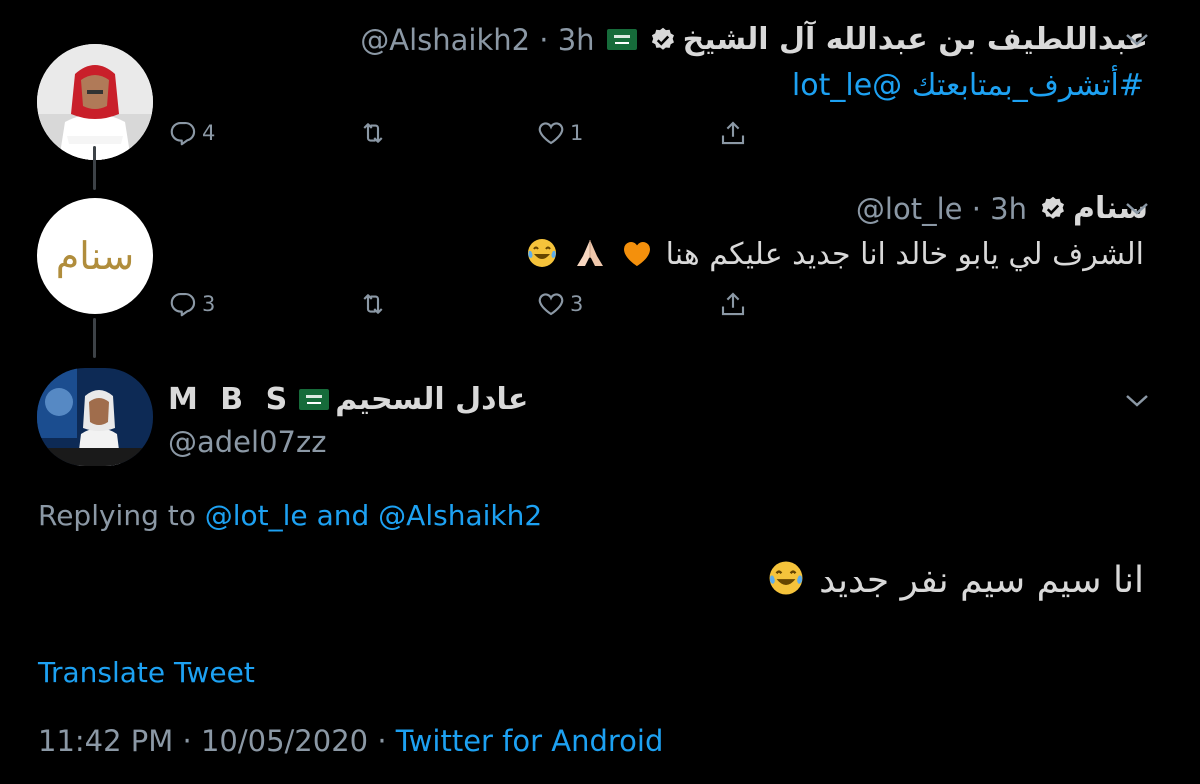 The width and height of the screenshot is (1200, 784). I want to click on tweet-body: #أتشرف_بمتابعتك @lot_le, so click(968, 85).